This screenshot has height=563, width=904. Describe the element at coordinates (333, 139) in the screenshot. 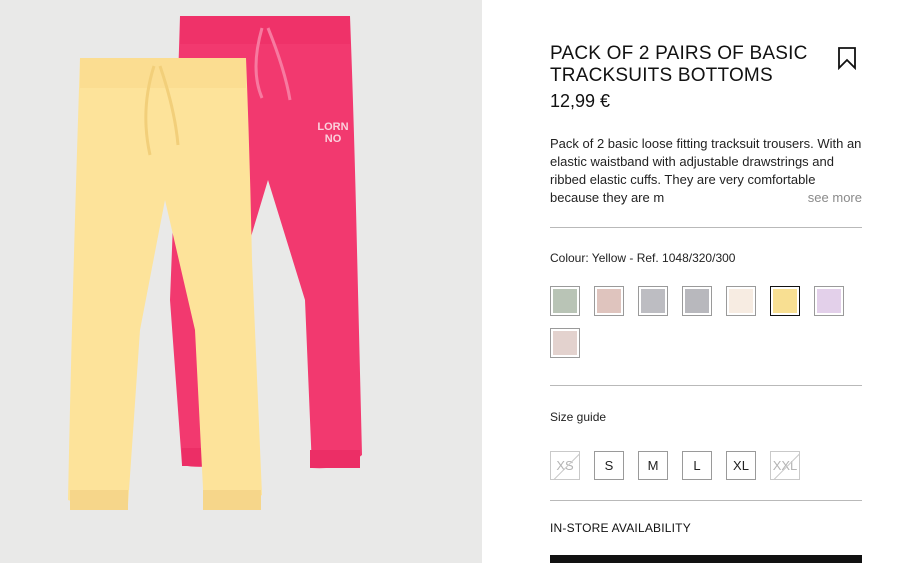

I see `svg-text: NO` at that location.